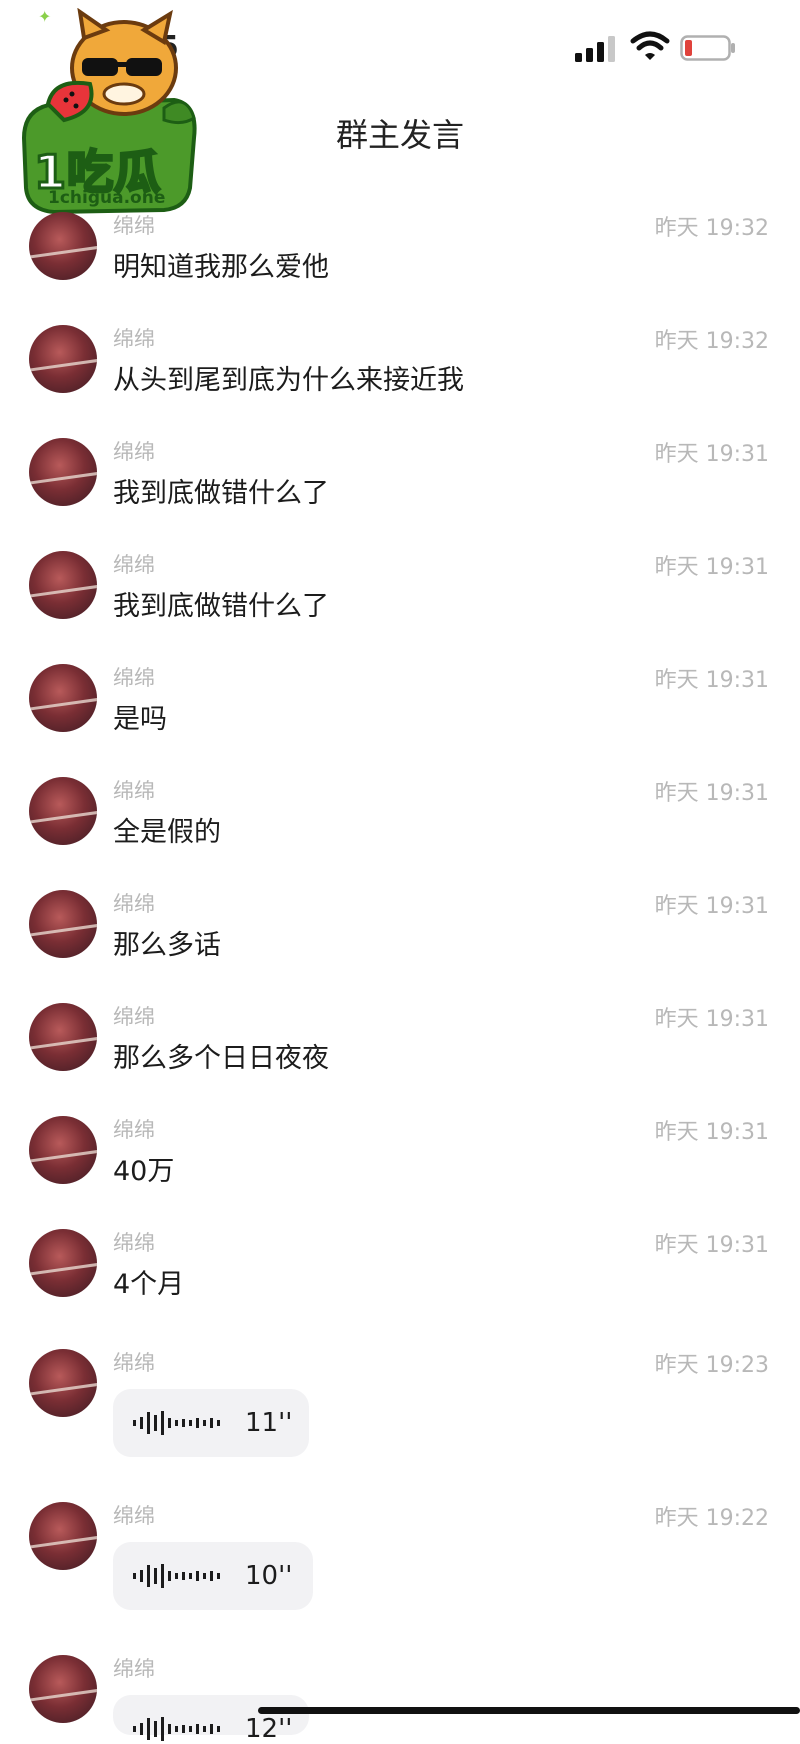  I want to click on message-time: 昨天 19:22, so click(711, 1518).